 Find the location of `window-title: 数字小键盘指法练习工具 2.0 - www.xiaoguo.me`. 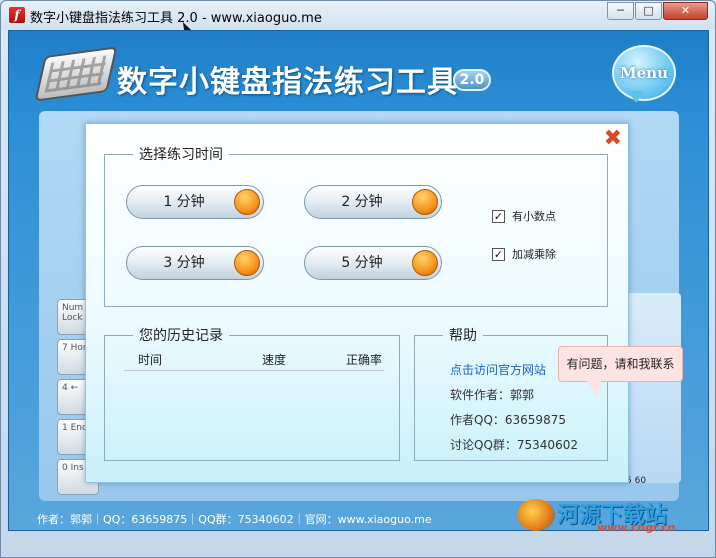

window-title: 数字小键盘指法练习工具 2.0 - www.xiaoguo.me is located at coordinates (176, 18).